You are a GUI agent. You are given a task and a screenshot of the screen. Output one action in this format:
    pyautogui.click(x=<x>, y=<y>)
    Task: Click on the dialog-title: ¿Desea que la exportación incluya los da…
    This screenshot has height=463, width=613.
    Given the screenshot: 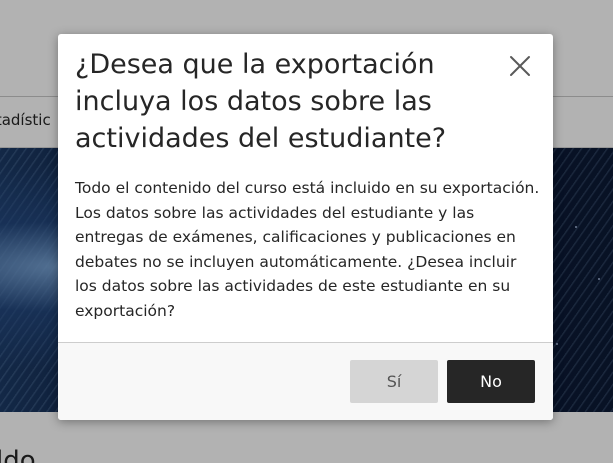 What is the action you would take?
    pyautogui.click(x=261, y=101)
    